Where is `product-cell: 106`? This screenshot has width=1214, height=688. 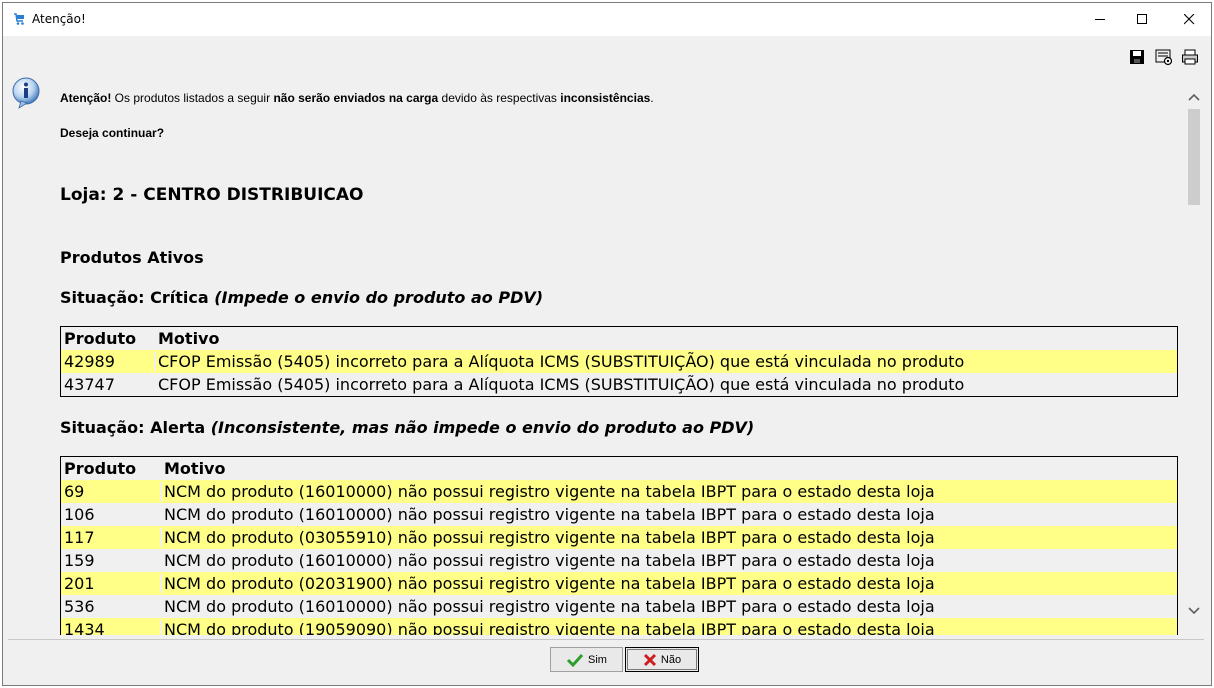
product-cell: 106 is located at coordinates (79, 514).